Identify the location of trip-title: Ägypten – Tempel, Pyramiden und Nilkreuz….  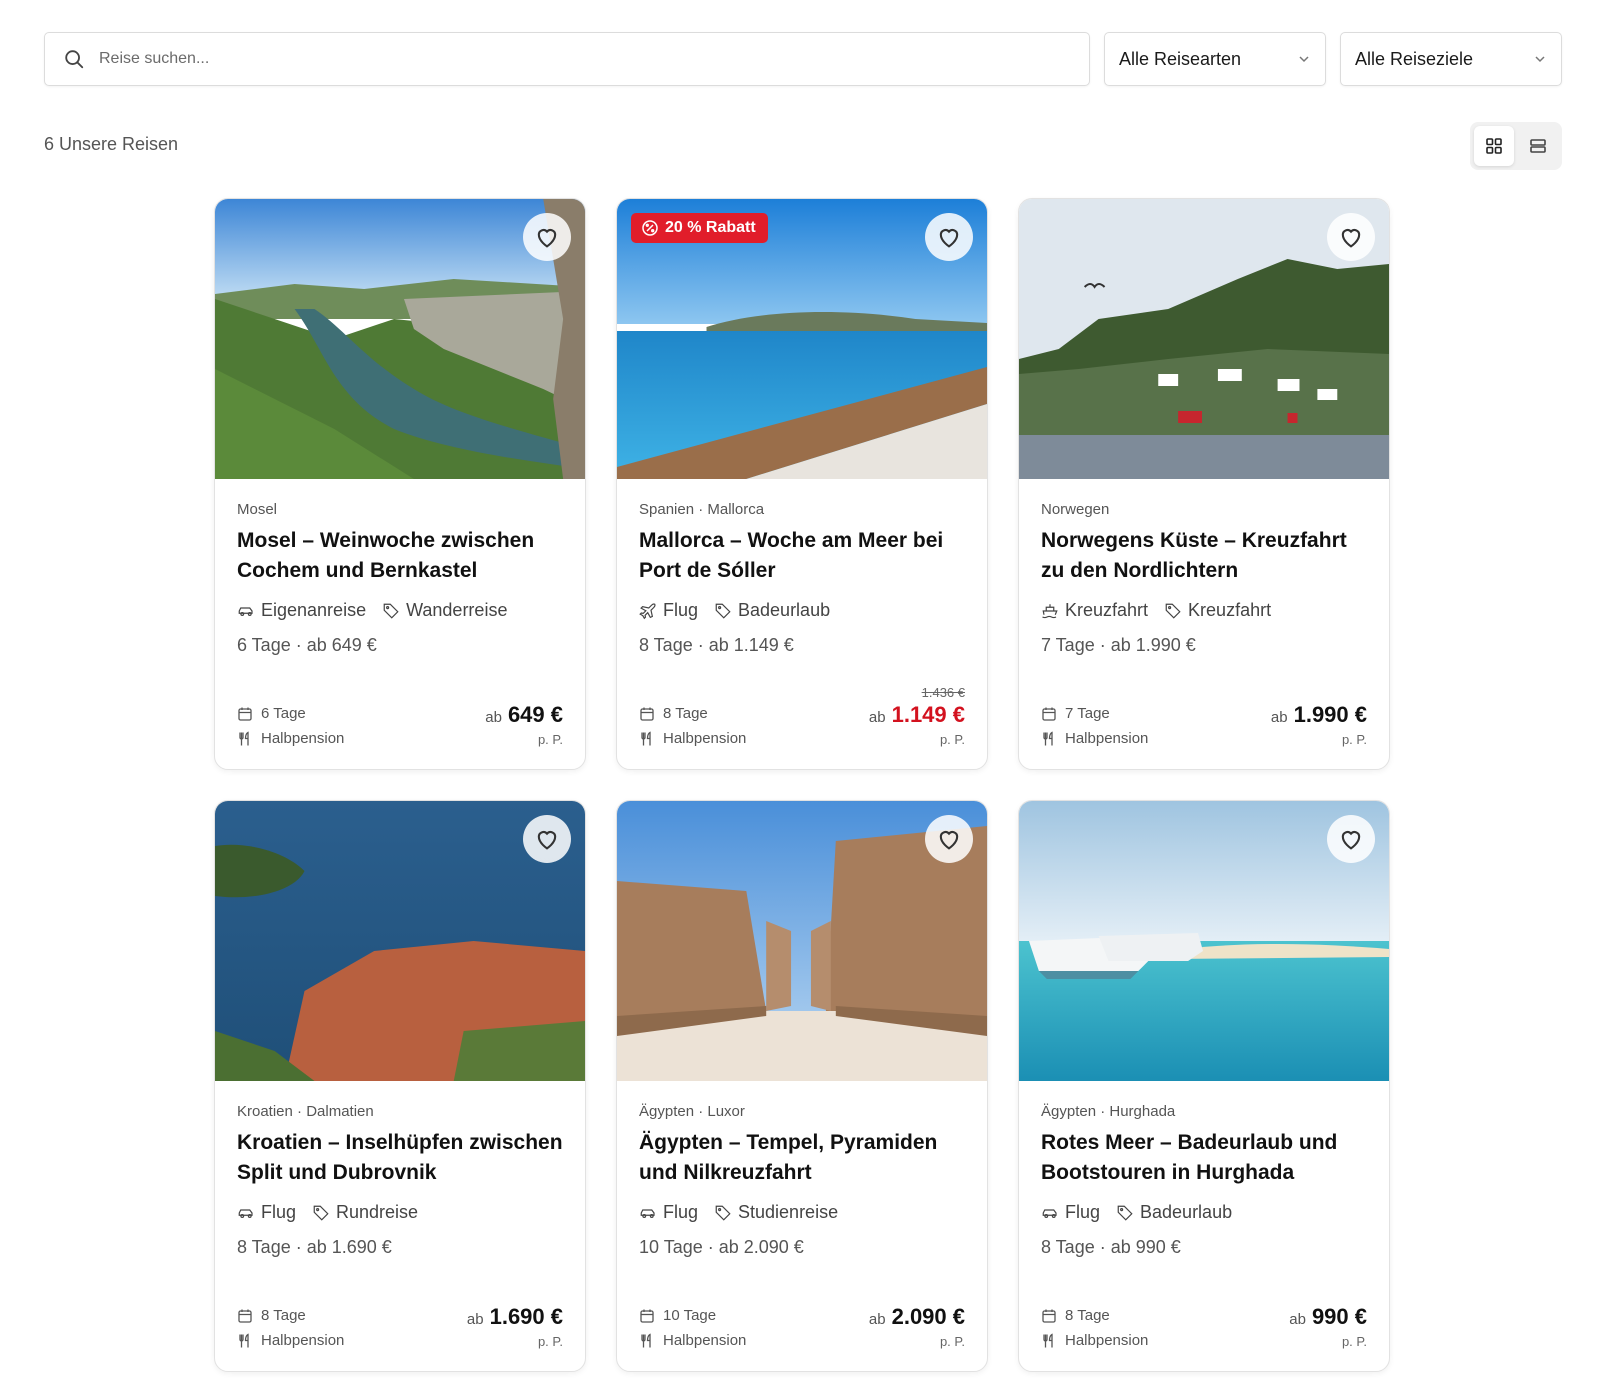
(802, 1158).